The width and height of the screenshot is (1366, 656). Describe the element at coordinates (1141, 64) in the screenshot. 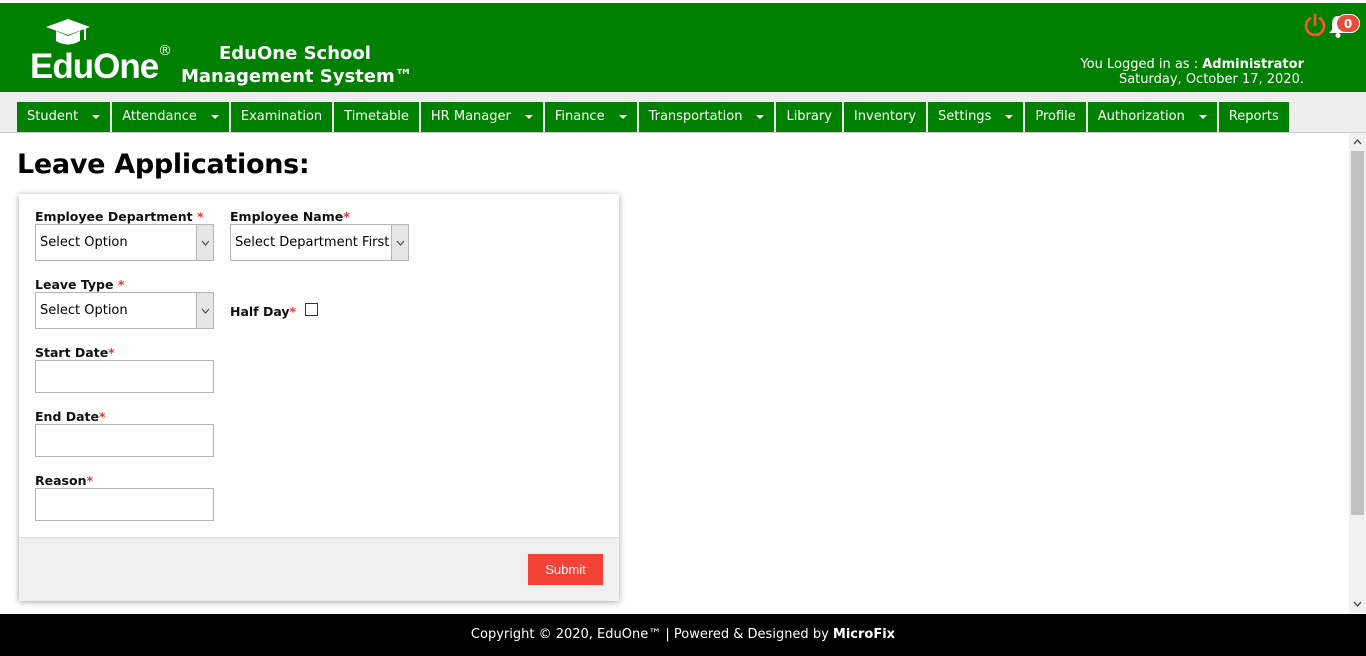

I see `logged-in-prefix: You Logged in as :` at that location.